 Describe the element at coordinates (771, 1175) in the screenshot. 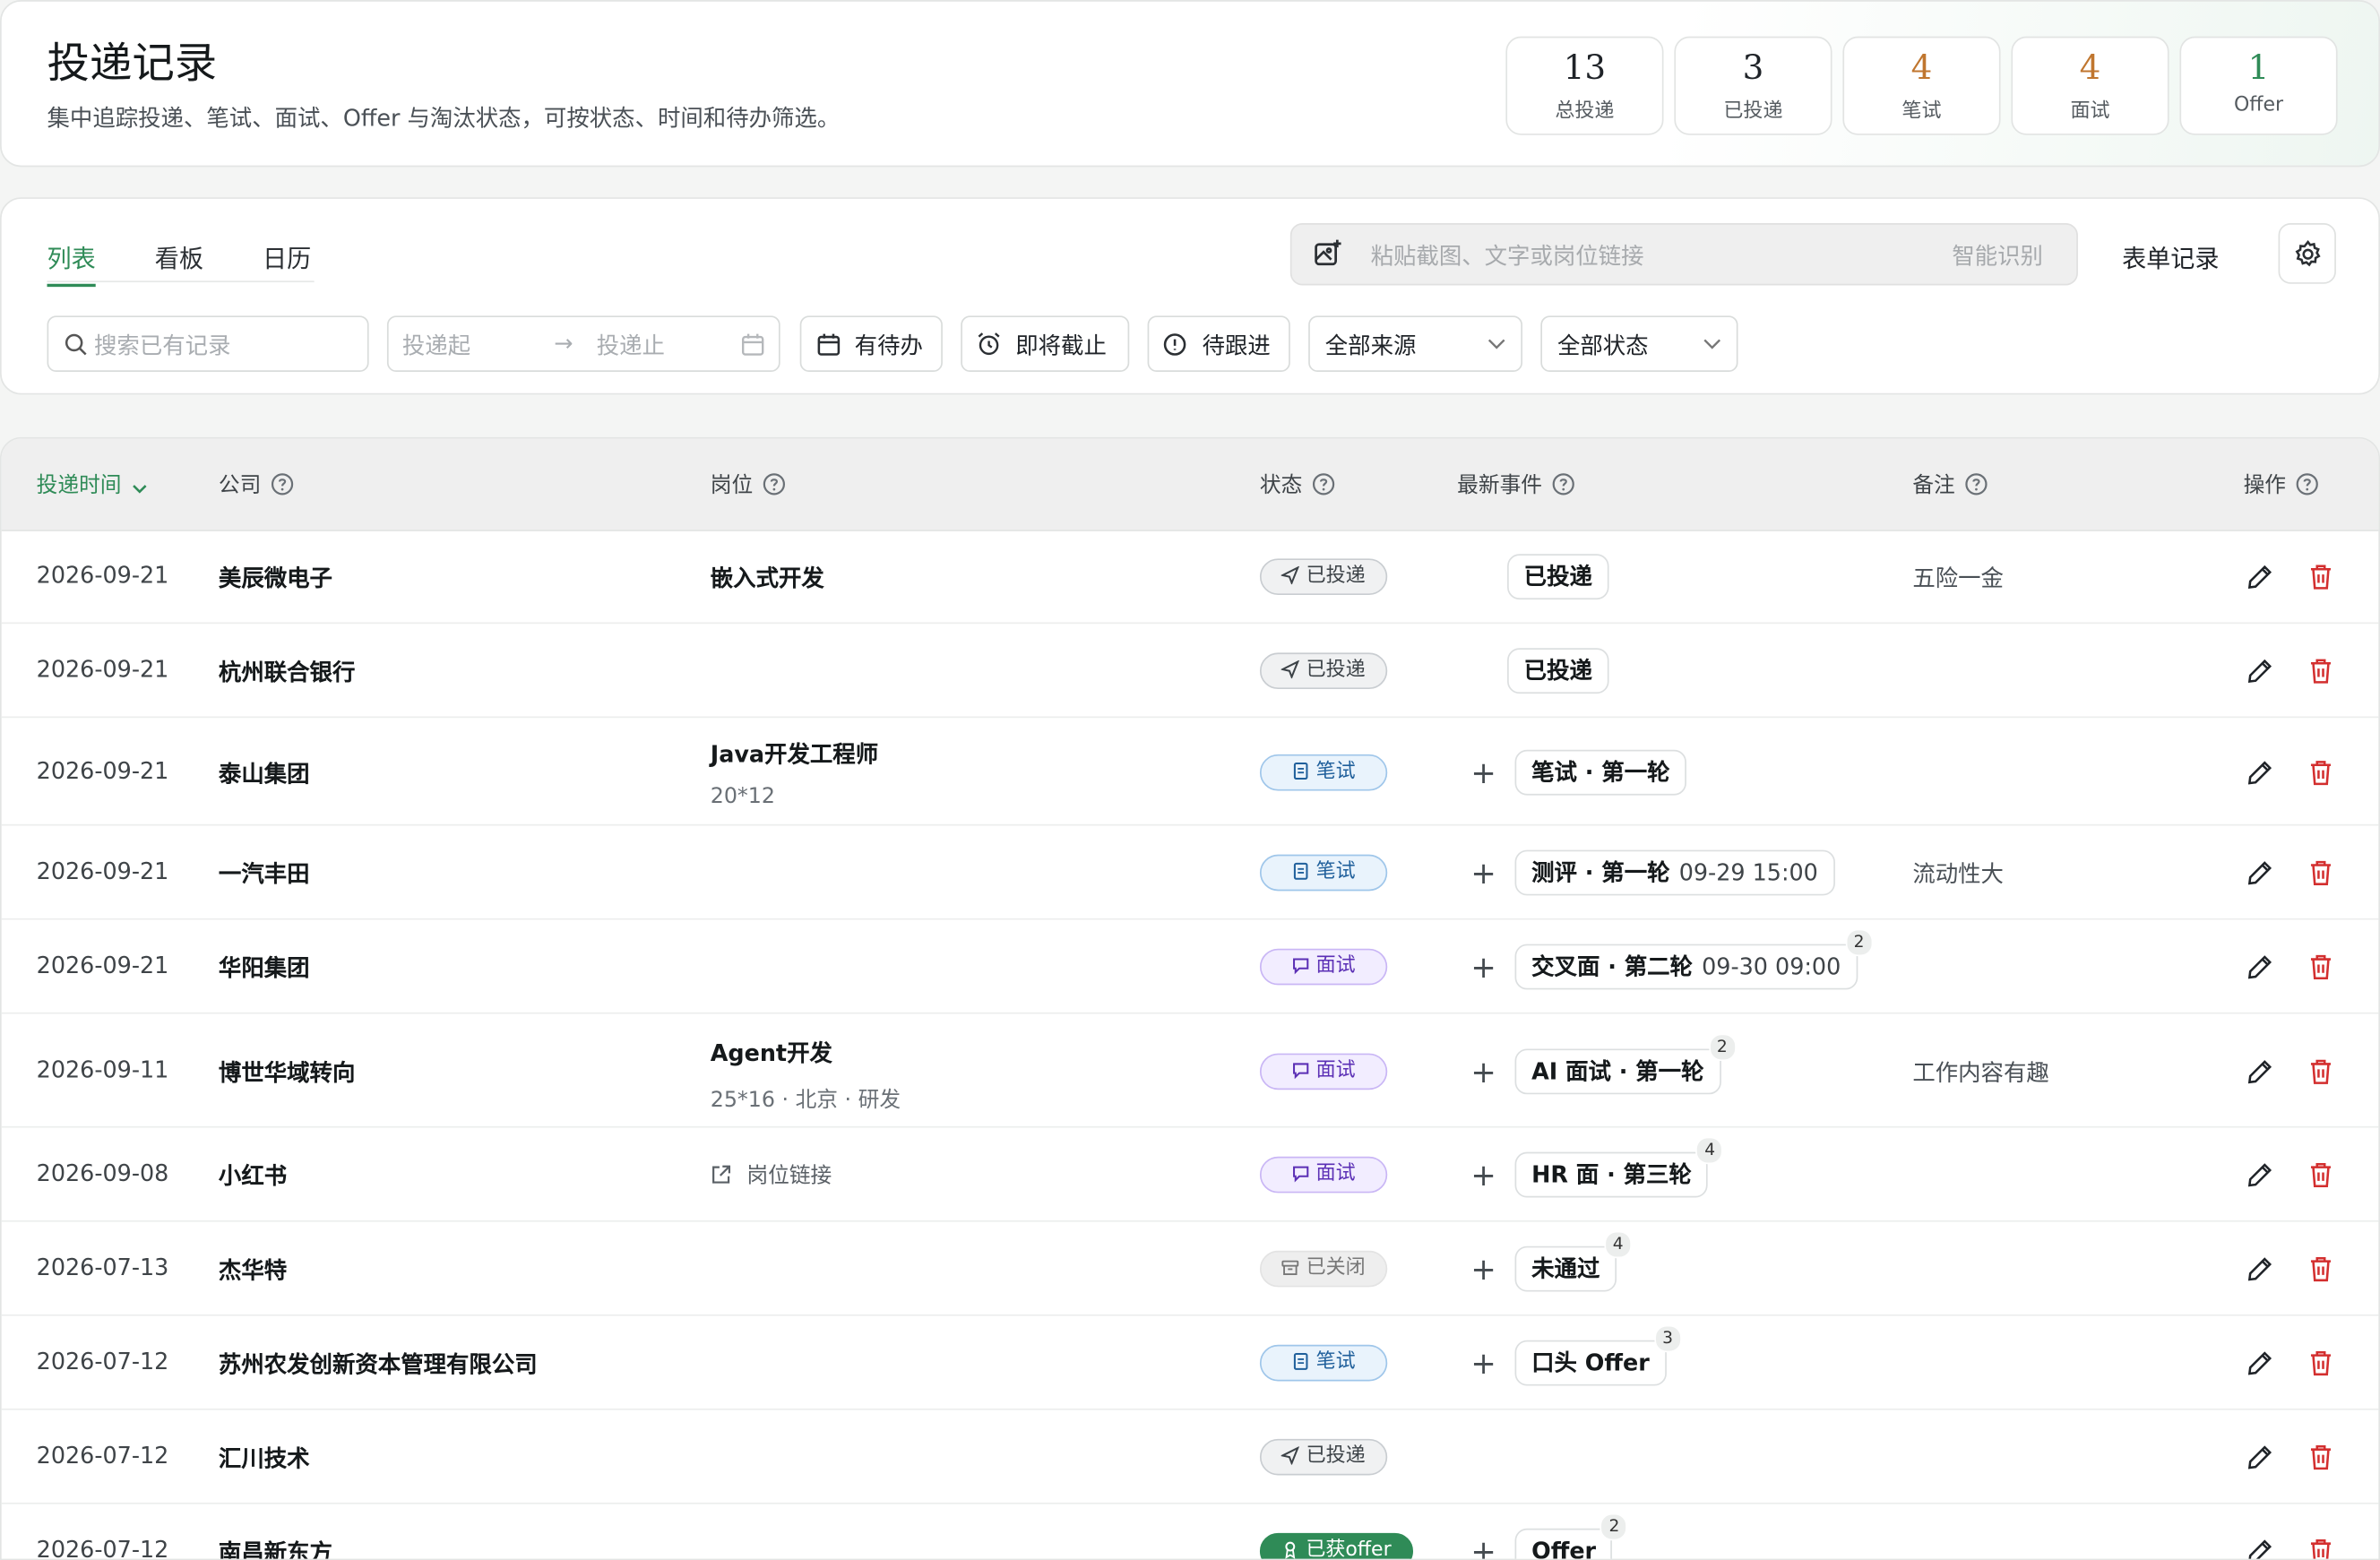

I see `job-link: 岗位链接` at that location.